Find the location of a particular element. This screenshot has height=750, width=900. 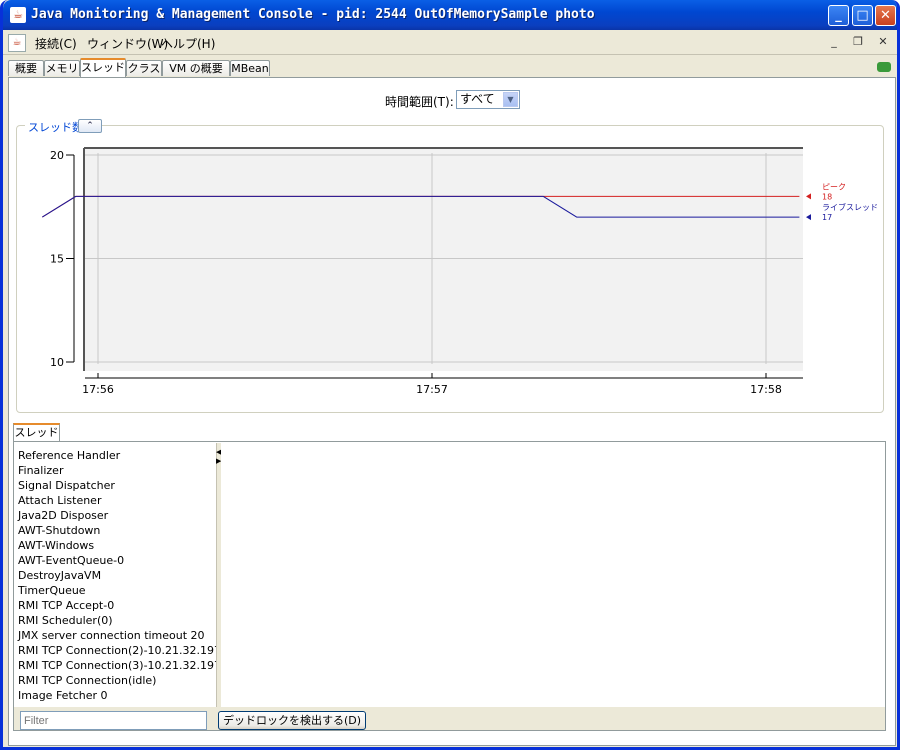

thread-item: AWT-EventQueue-0 is located at coordinates (71, 560).